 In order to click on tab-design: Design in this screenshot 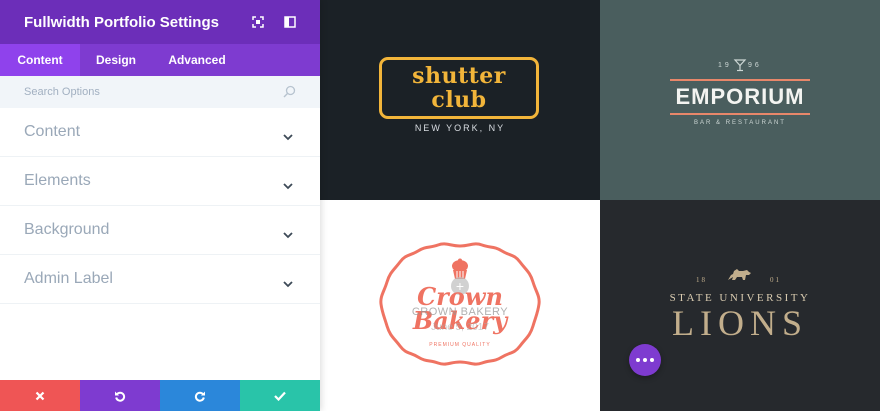, I will do `click(116, 60)`.